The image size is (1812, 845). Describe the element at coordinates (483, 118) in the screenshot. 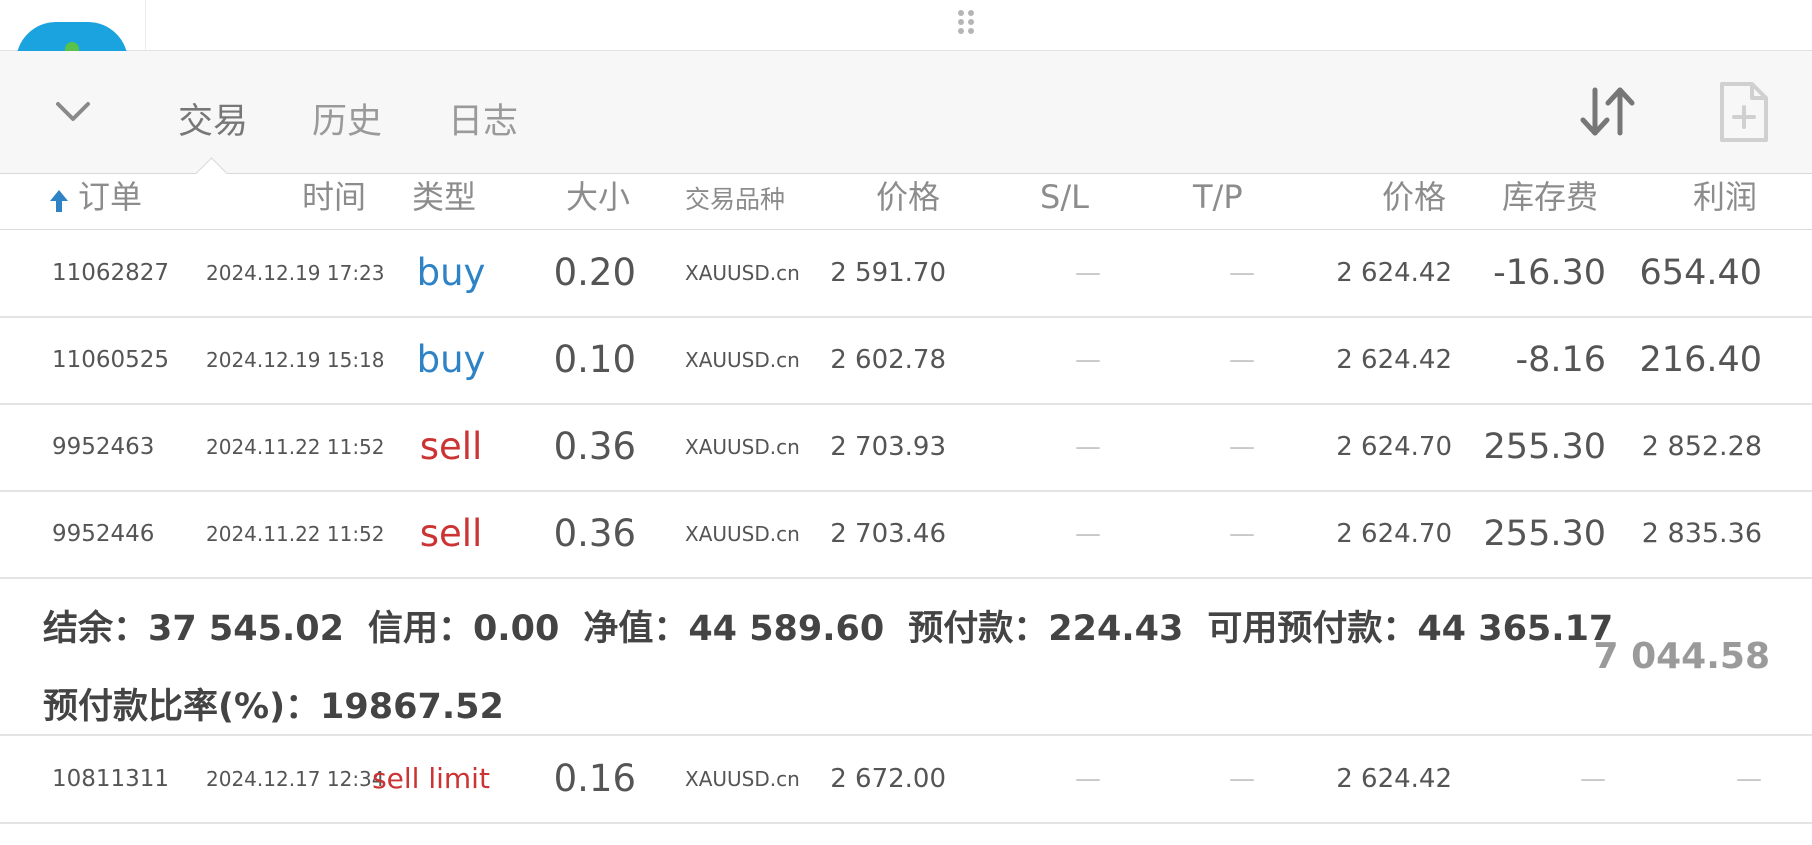

I see `tab-journal: 日志` at that location.